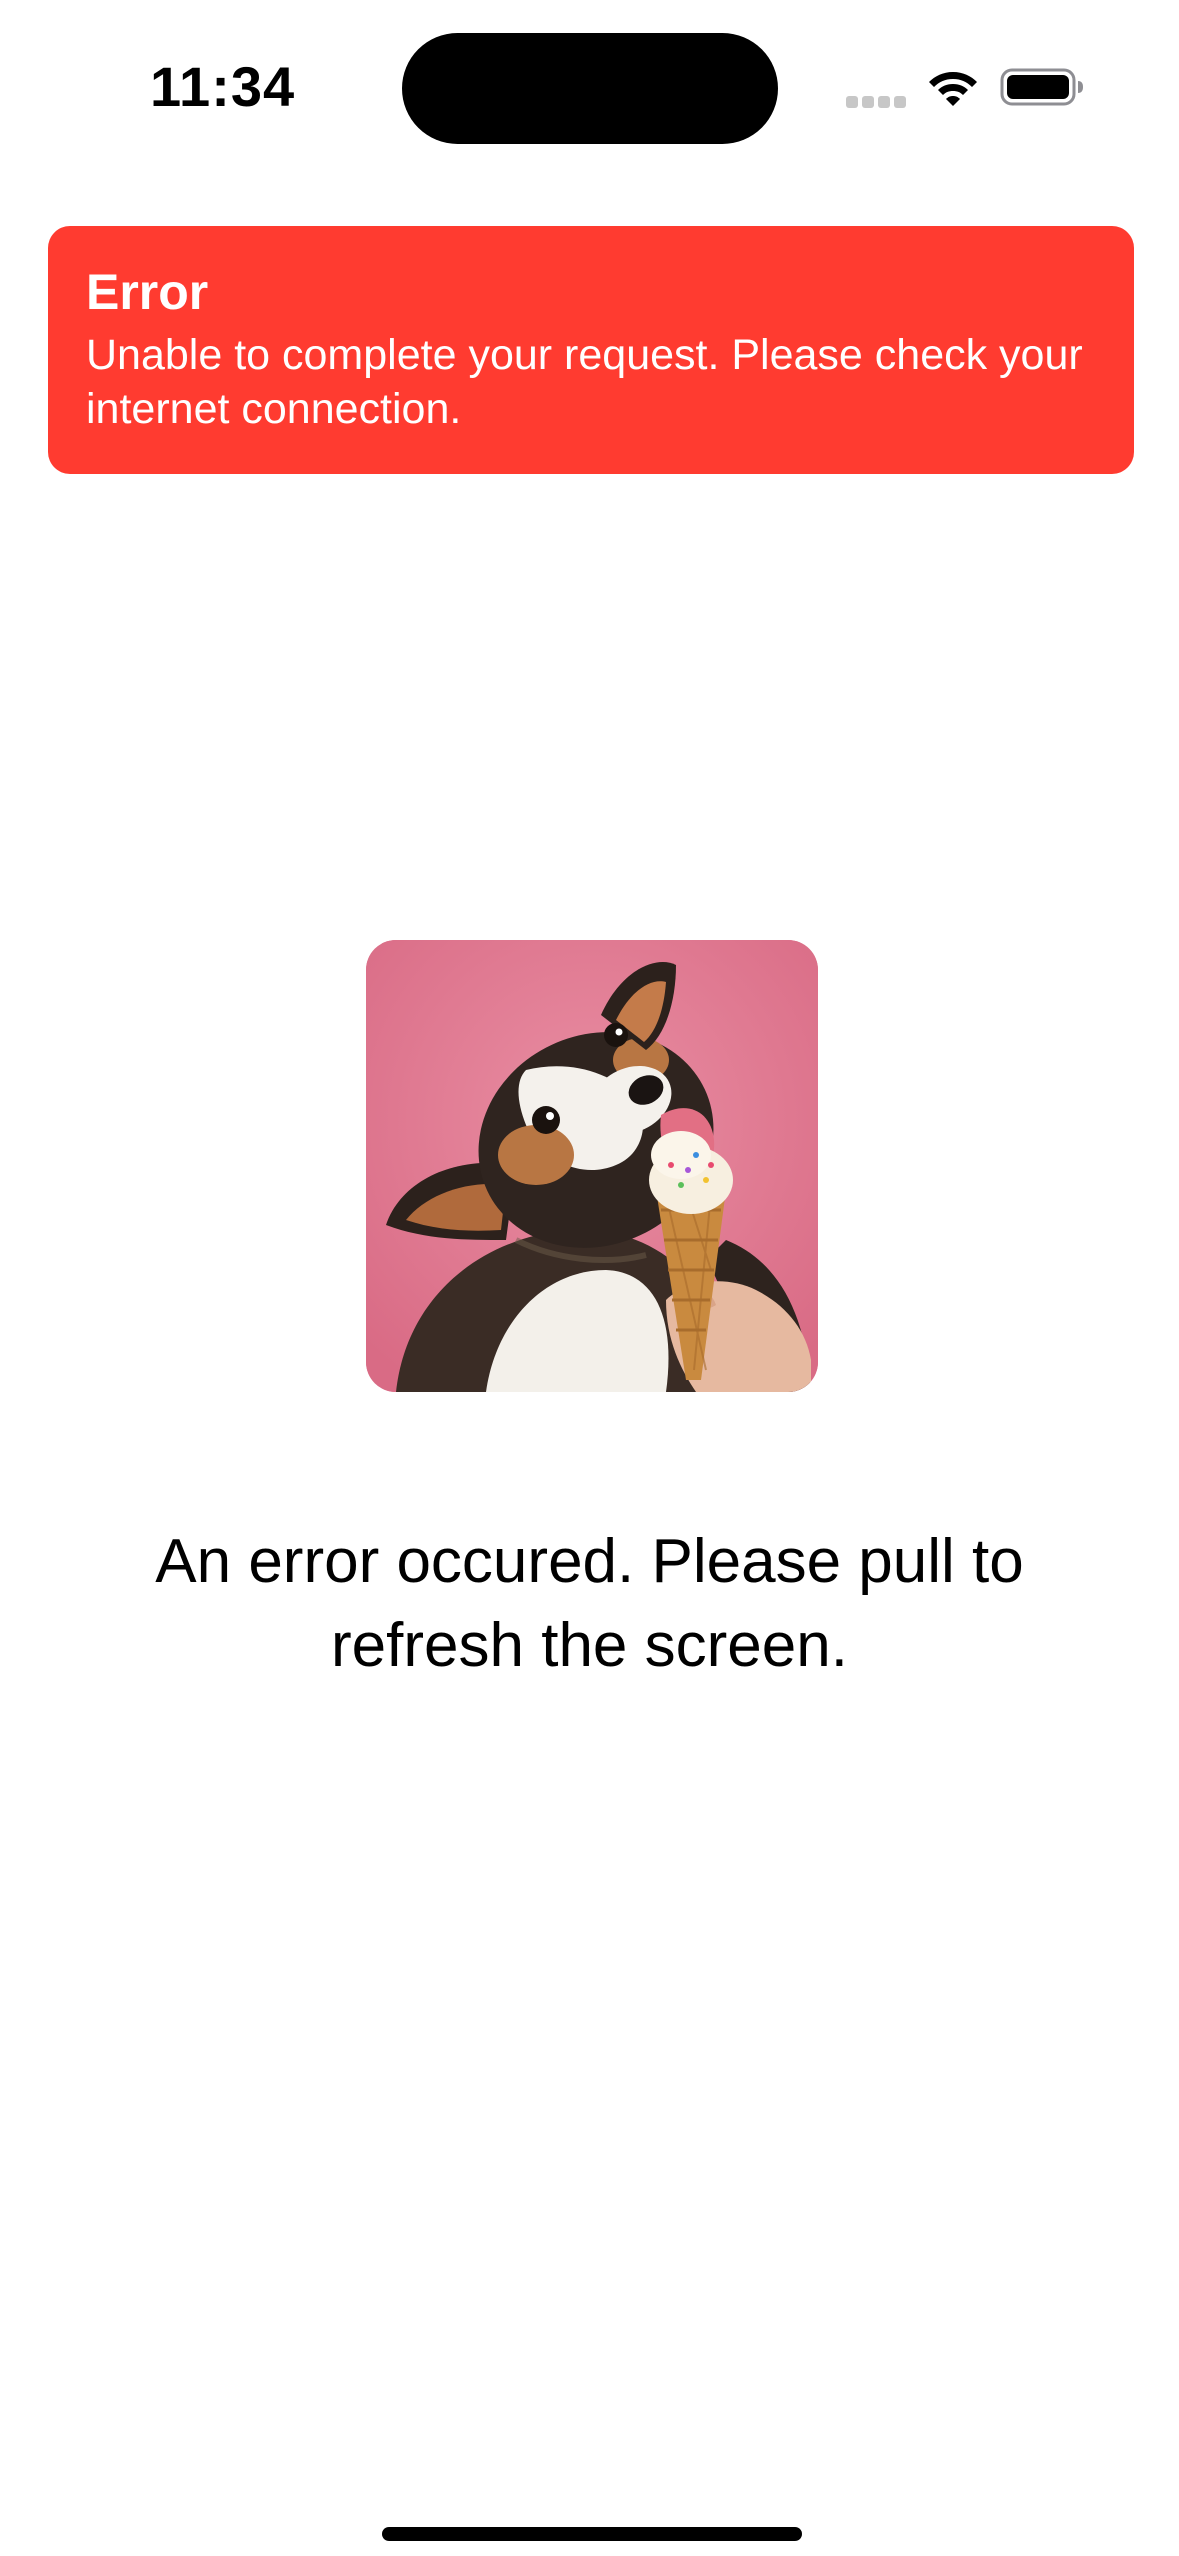 Image resolution: width=1179 pixels, height=2556 pixels. Describe the element at coordinates (147, 292) in the screenshot. I see `error-banner-title: Error` at that location.